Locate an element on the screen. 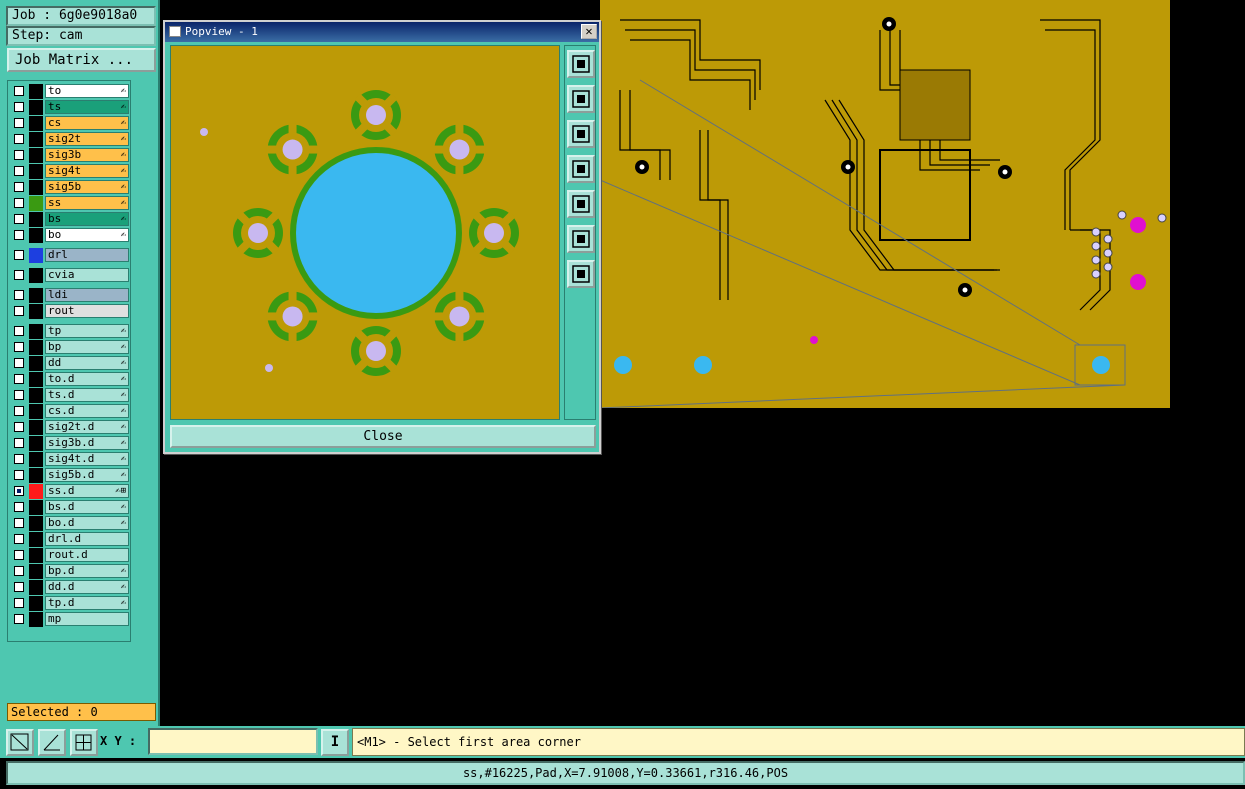 Image resolution: width=1245 pixels, height=789 pixels. layer-name: sig3b.d ✍ is located at coordinates (87, 443).